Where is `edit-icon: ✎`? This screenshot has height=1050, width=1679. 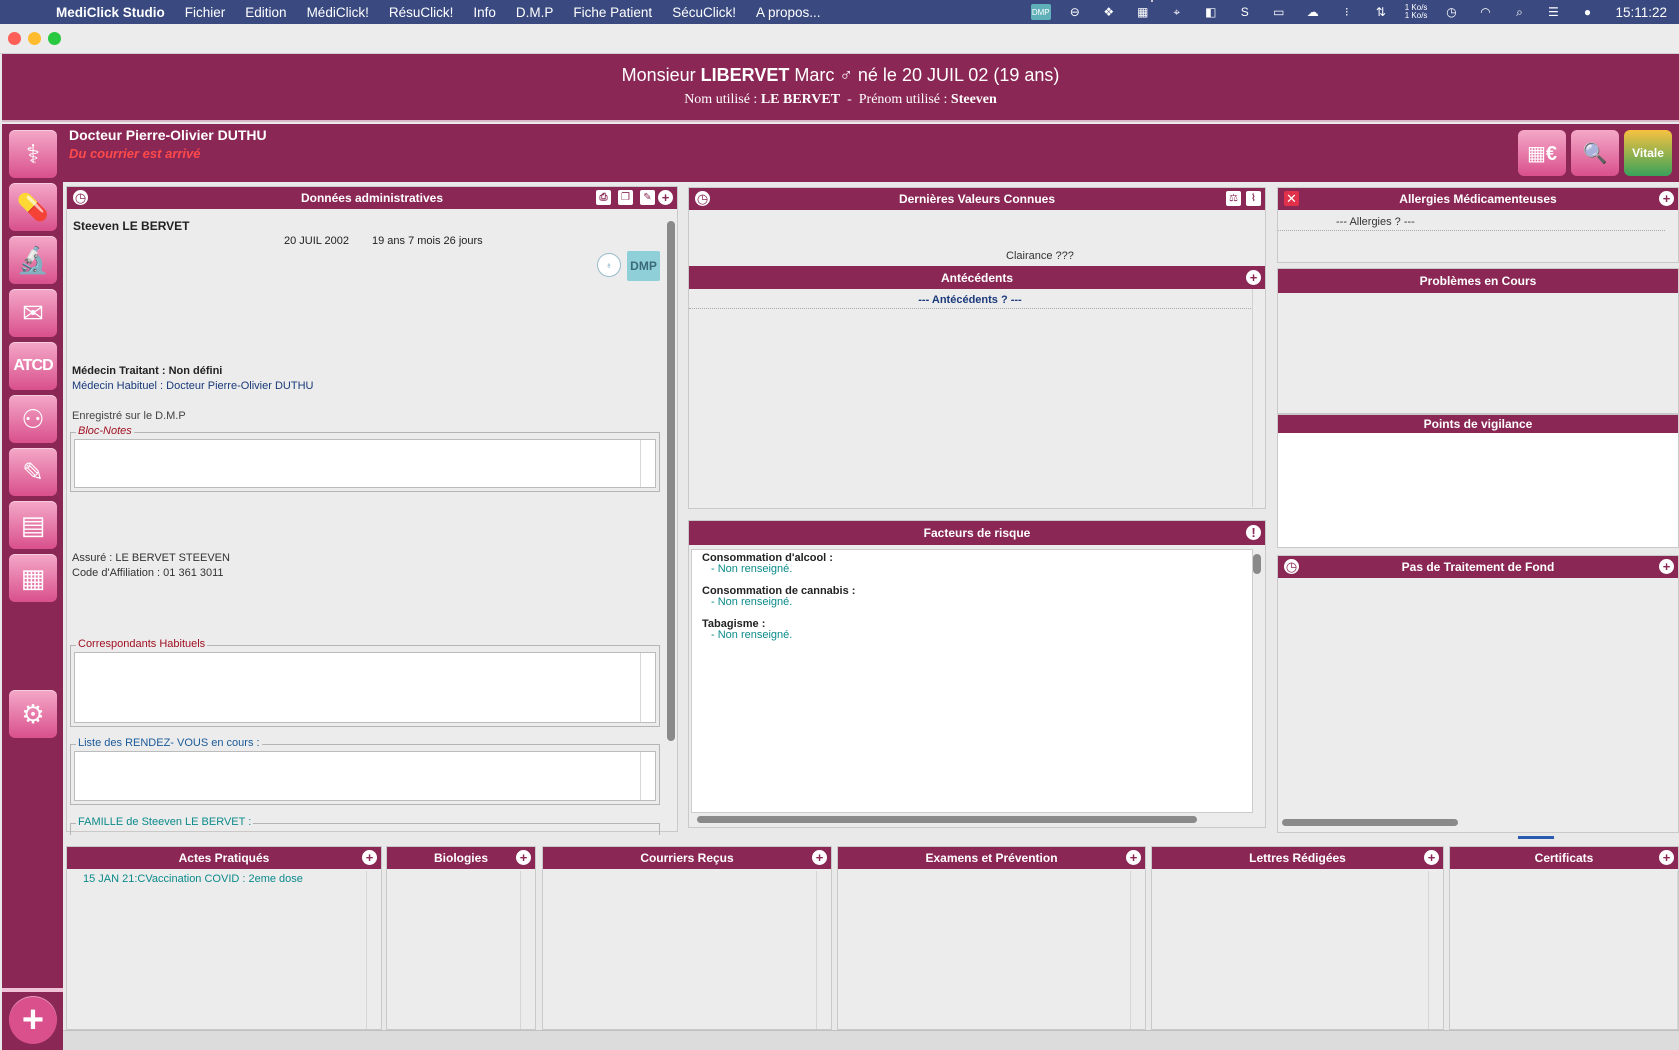 edit-icon: ✎ is located at coordinates (647, 197).